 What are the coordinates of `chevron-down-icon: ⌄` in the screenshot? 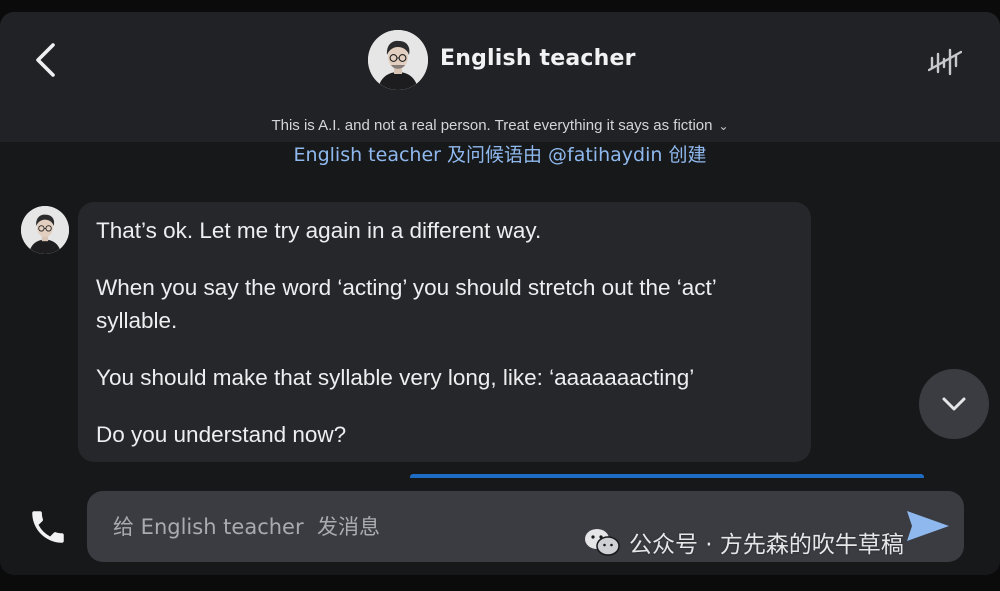 It's located at (723, 126).